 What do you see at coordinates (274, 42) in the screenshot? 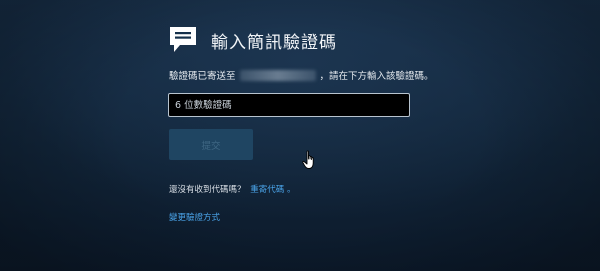
I see `page-title: 輸入簡訊驗證碼` at bounding box center [274, 42].